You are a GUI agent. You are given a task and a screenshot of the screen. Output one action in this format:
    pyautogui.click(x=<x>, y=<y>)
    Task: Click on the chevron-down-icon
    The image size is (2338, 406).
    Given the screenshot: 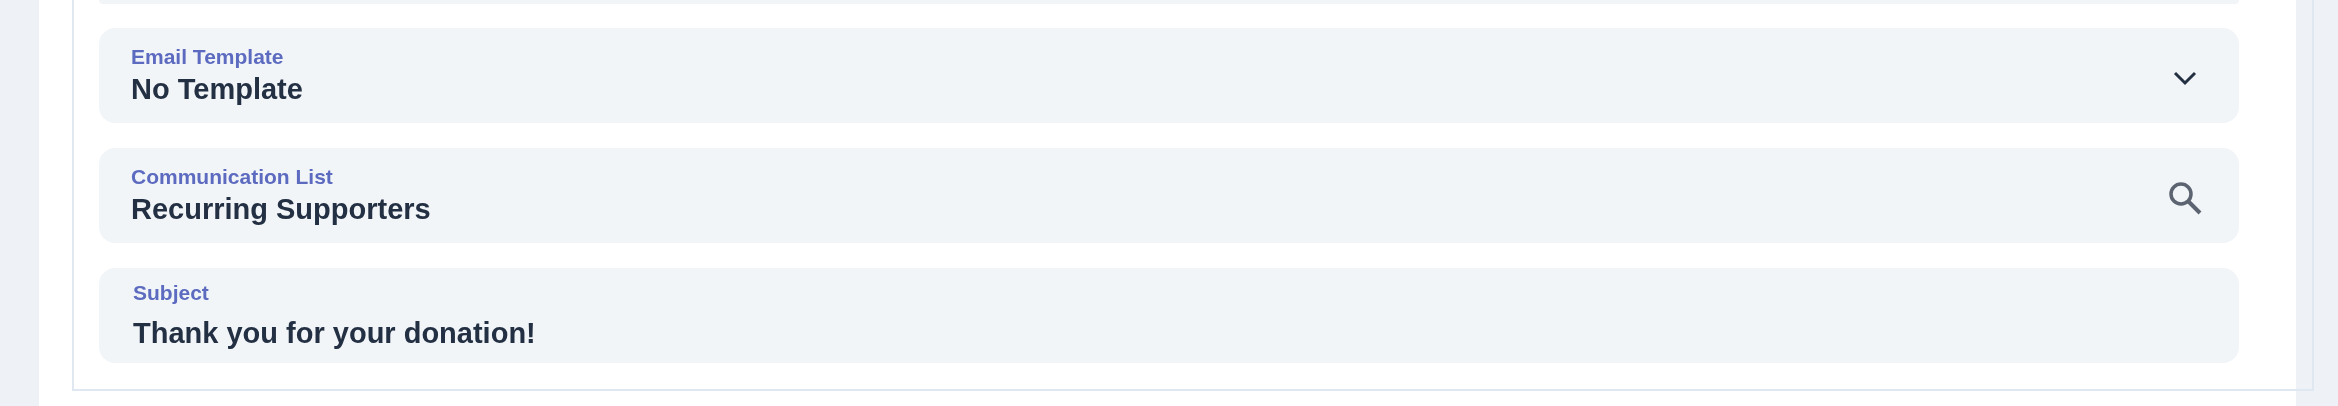 What is the action you would take?
    pyautogui.click(x=2185, y=77)
    